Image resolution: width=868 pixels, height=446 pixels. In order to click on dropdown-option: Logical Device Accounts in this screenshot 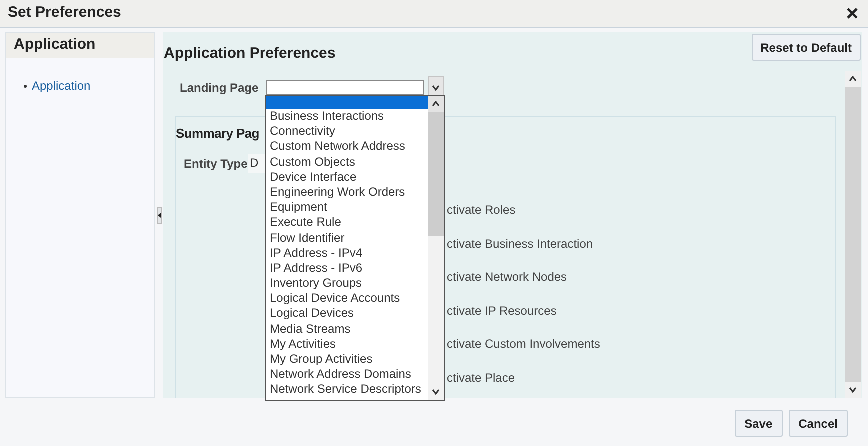, I will do `click(347, 298)`.